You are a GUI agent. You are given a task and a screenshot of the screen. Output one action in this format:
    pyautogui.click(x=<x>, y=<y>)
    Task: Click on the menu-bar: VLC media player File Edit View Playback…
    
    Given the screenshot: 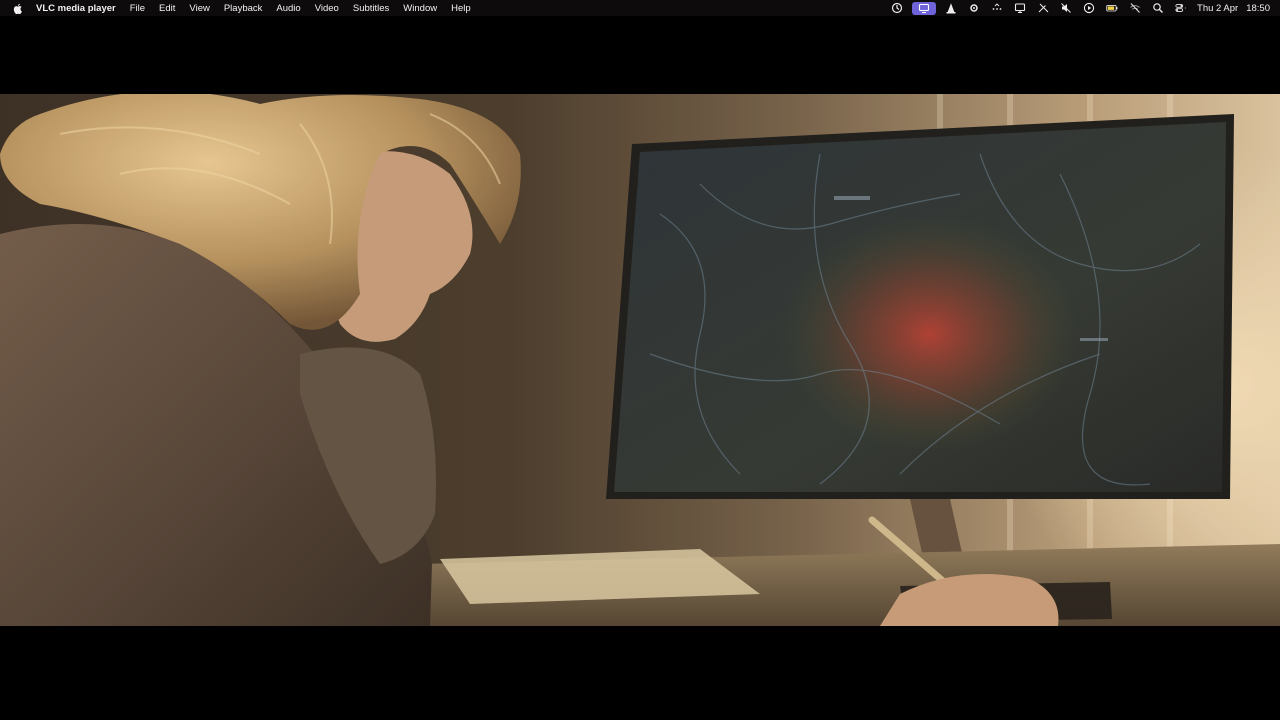 What is the action you would take?
    pyautogui.click(x=640, y=8)
    